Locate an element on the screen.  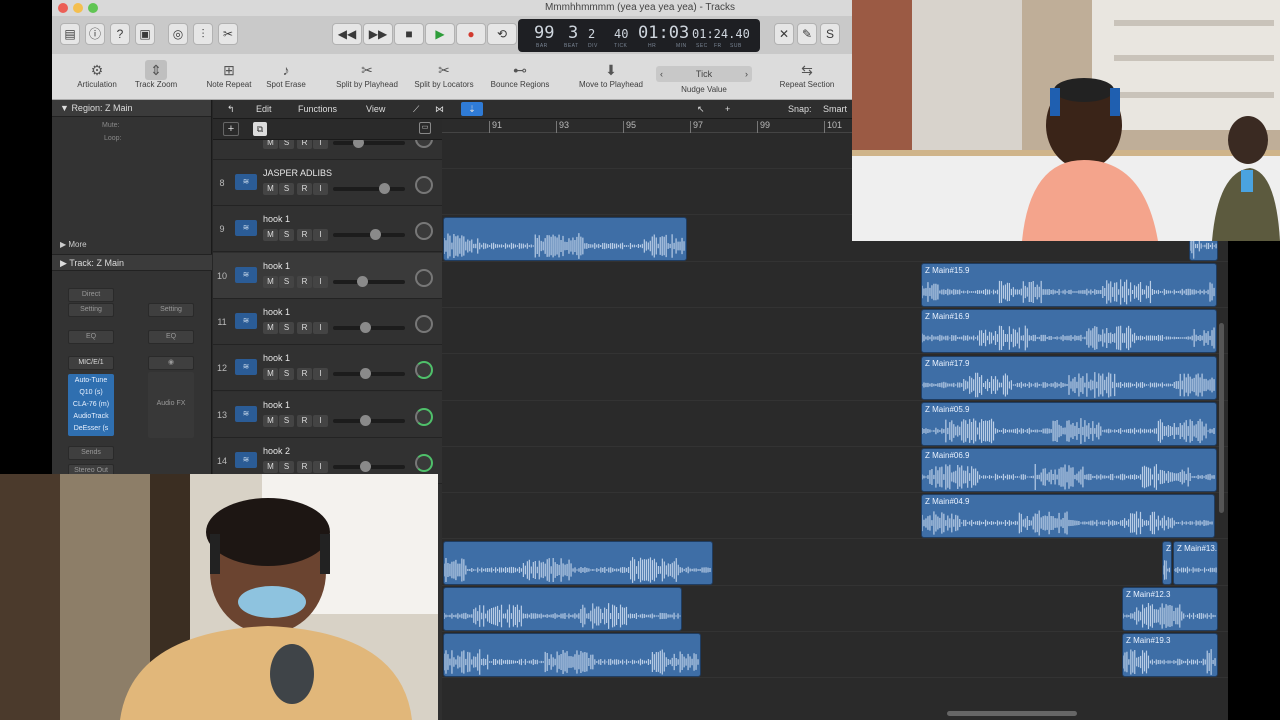
spot-erase-tool: ♪ Spot Erase is located at coordinates (286, 74).